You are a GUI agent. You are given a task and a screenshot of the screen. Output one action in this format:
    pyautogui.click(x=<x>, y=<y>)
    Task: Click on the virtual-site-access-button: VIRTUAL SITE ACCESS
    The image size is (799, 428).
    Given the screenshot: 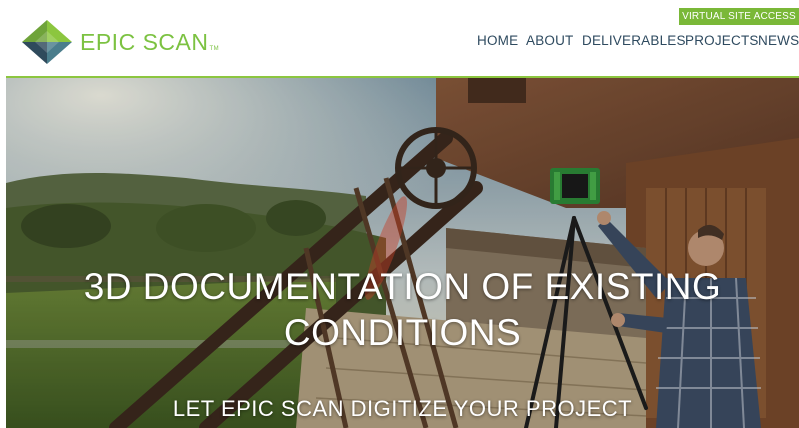 What is the action you would take?
    pyautogui.click(x=739, y=16)
    